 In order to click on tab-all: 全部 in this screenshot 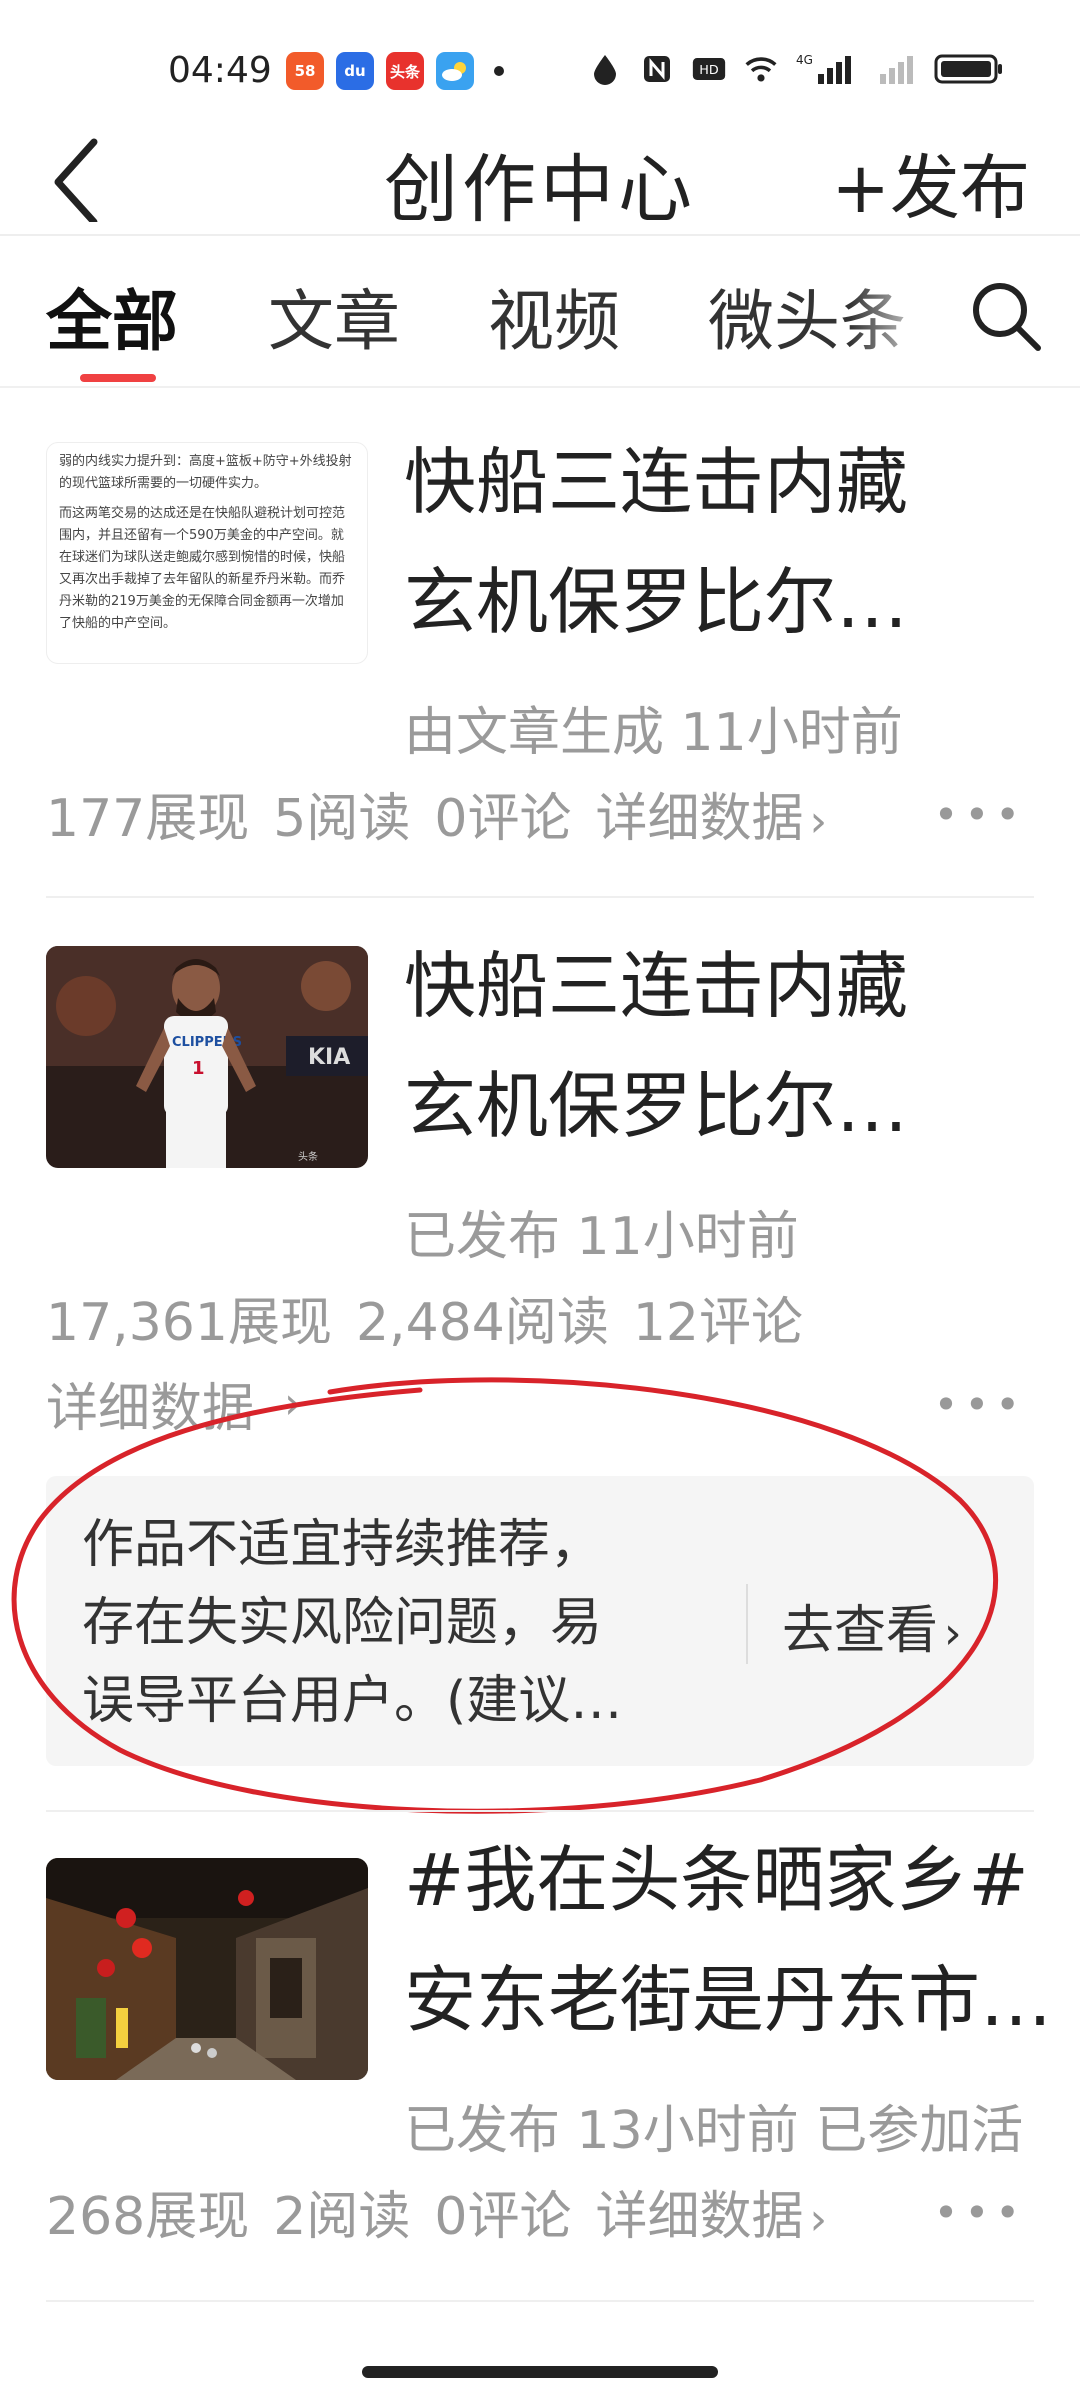, I will do `click(112, 316)`.